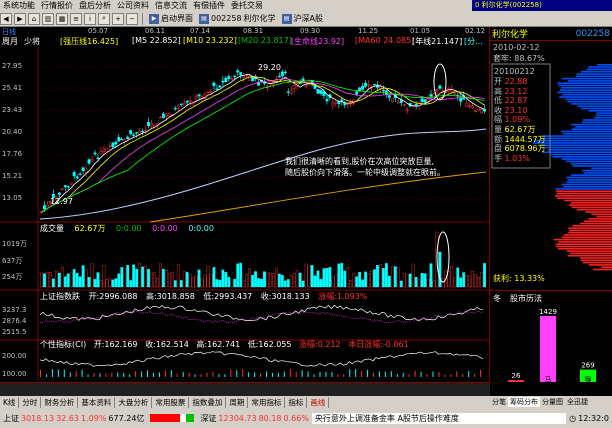  I want to click on cycle-label: 周月, so click(10, 41).